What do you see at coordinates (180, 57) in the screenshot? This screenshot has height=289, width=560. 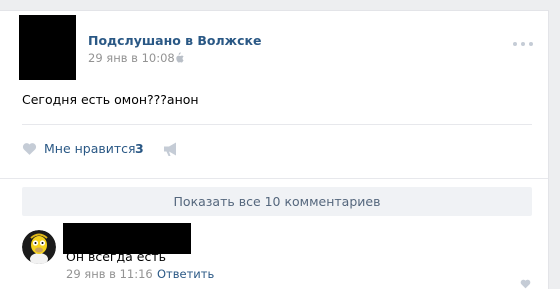 I see `apple-icon` at bounding box center [180, 57].